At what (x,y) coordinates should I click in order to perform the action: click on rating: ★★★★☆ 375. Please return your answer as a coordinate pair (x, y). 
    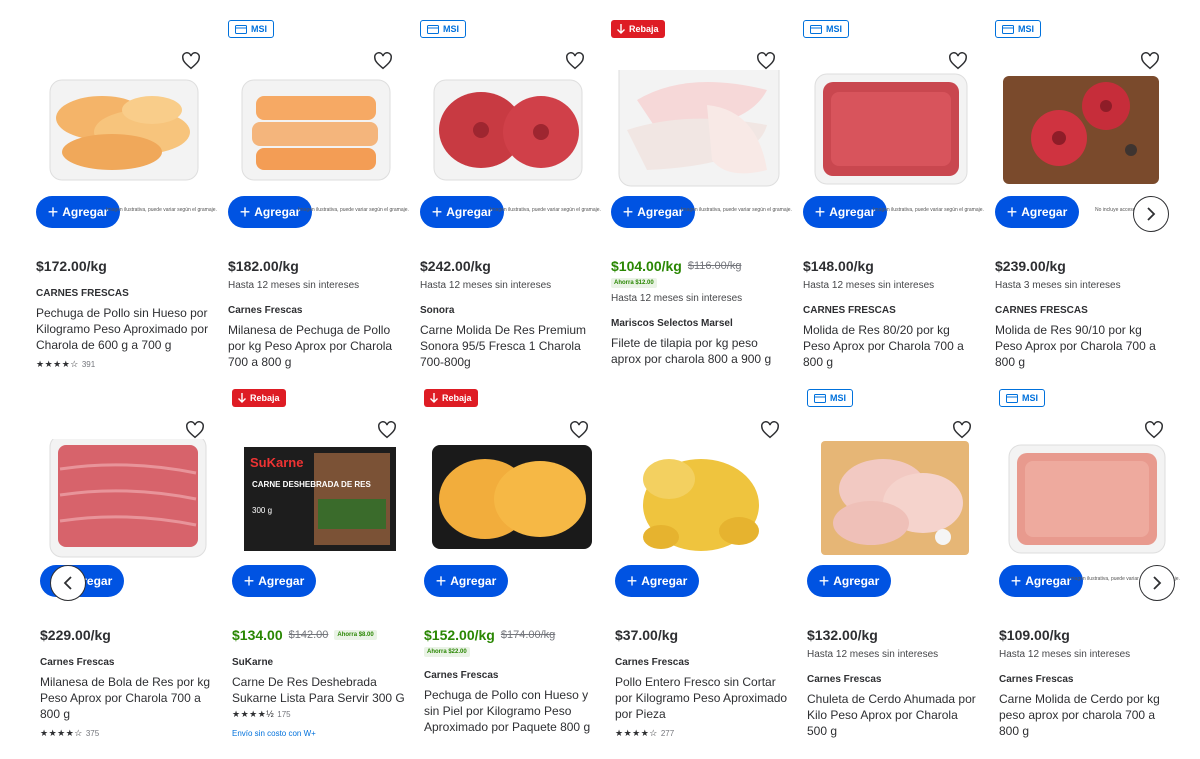
    Looking at the image, I should click on (69, 733).